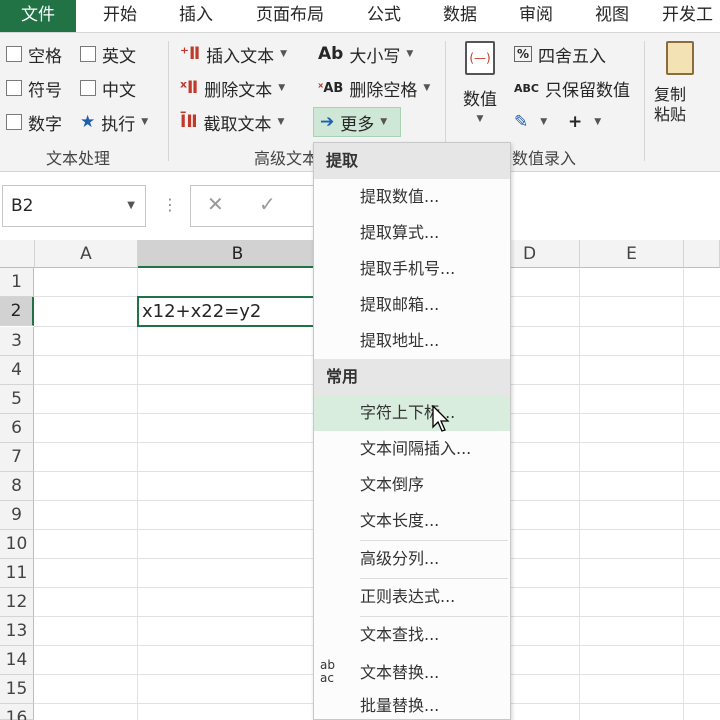  Describe the element at coordinates (88, 122) in the screenshot. I see `star-icon: ★` at that location.